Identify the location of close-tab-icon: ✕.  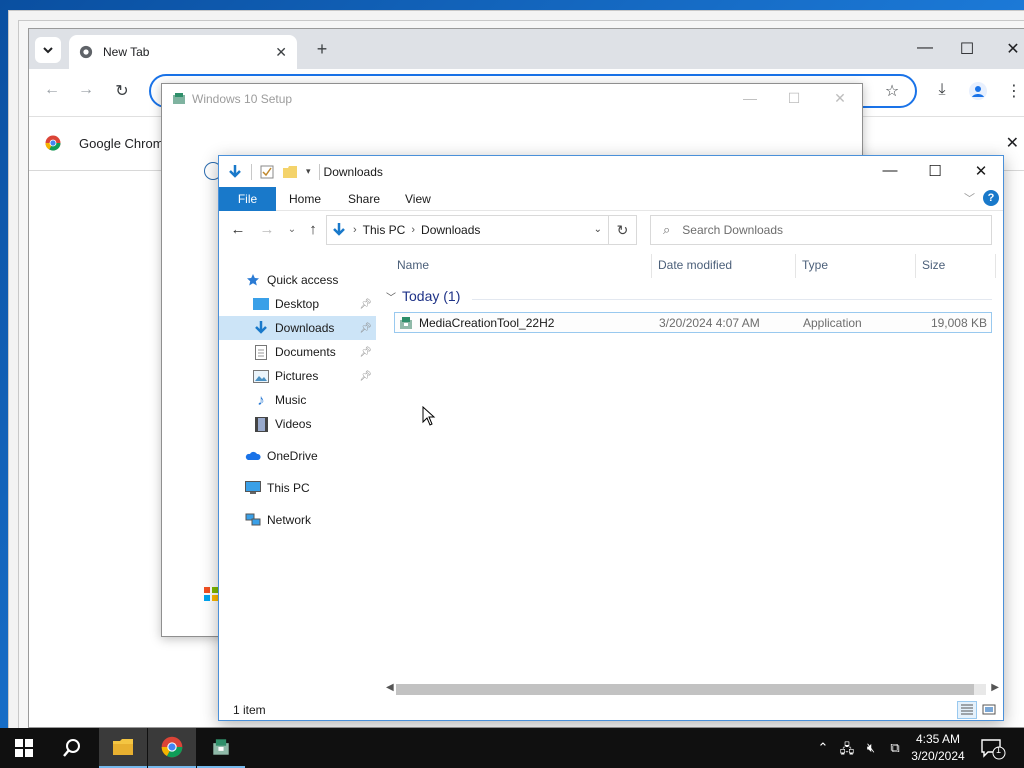
(281, 52).